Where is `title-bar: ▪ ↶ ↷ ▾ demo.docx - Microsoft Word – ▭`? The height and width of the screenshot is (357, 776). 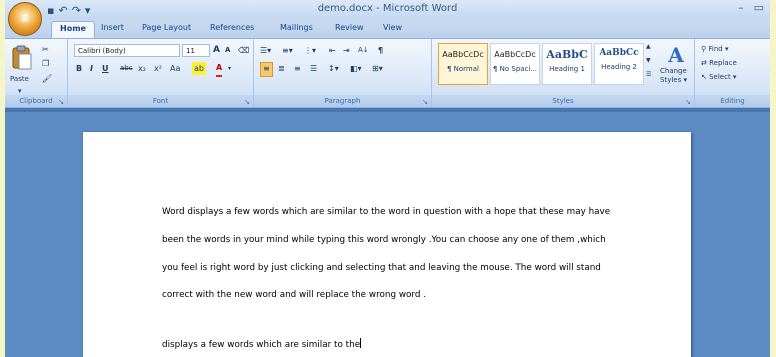
title-bar: ▪ ↶ ↷ ▾ demo.docx - Microsoft Word – ▭ is located at coordinates (387, 10).